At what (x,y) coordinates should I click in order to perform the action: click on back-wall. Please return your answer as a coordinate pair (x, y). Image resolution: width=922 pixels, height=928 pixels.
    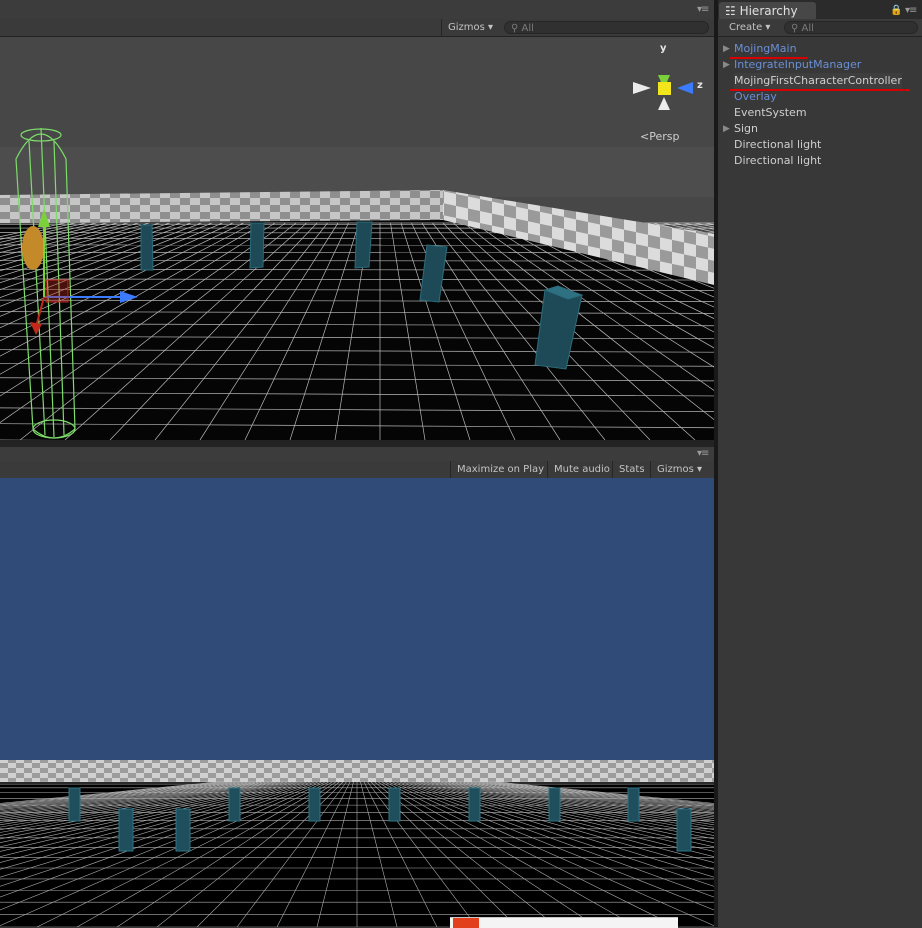
    Looking at the image, I should click on (221, 206).